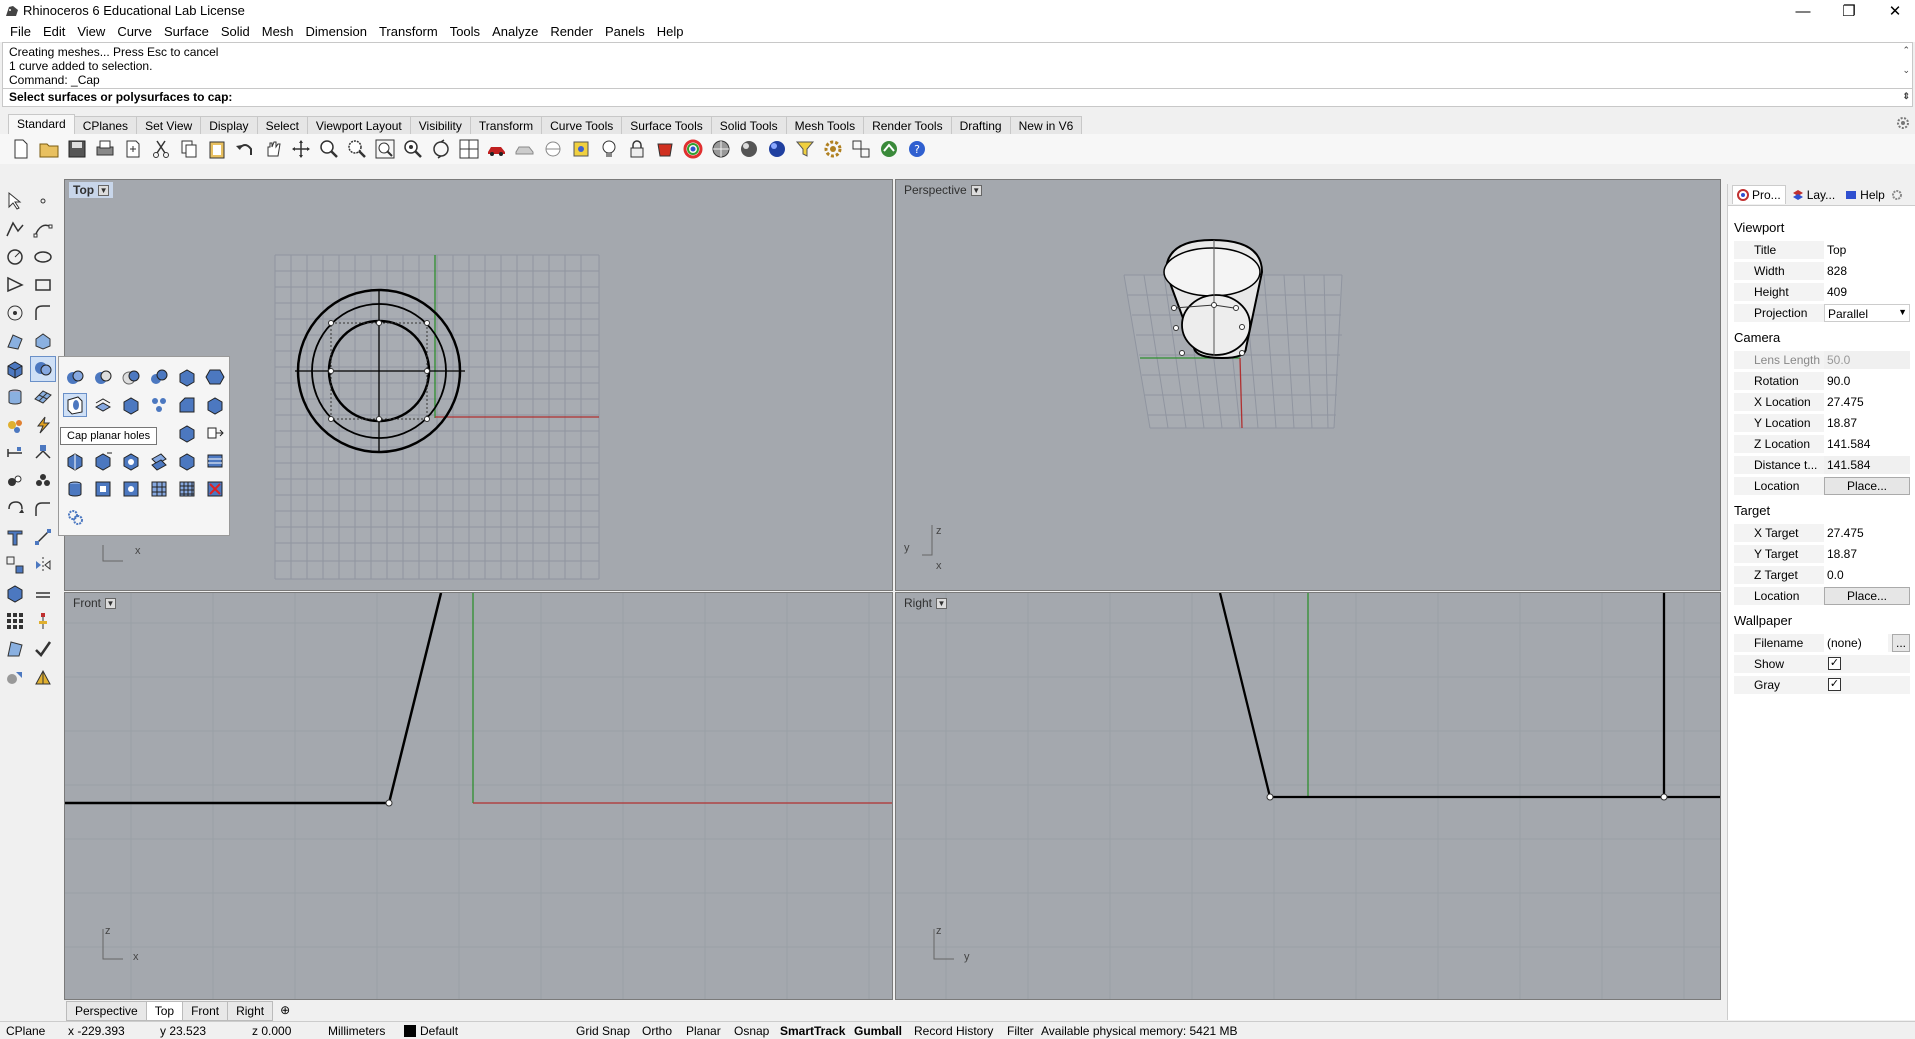 This screenshot has width=1915, height=1039. I want to click on copy-icon, so click(189, 149).